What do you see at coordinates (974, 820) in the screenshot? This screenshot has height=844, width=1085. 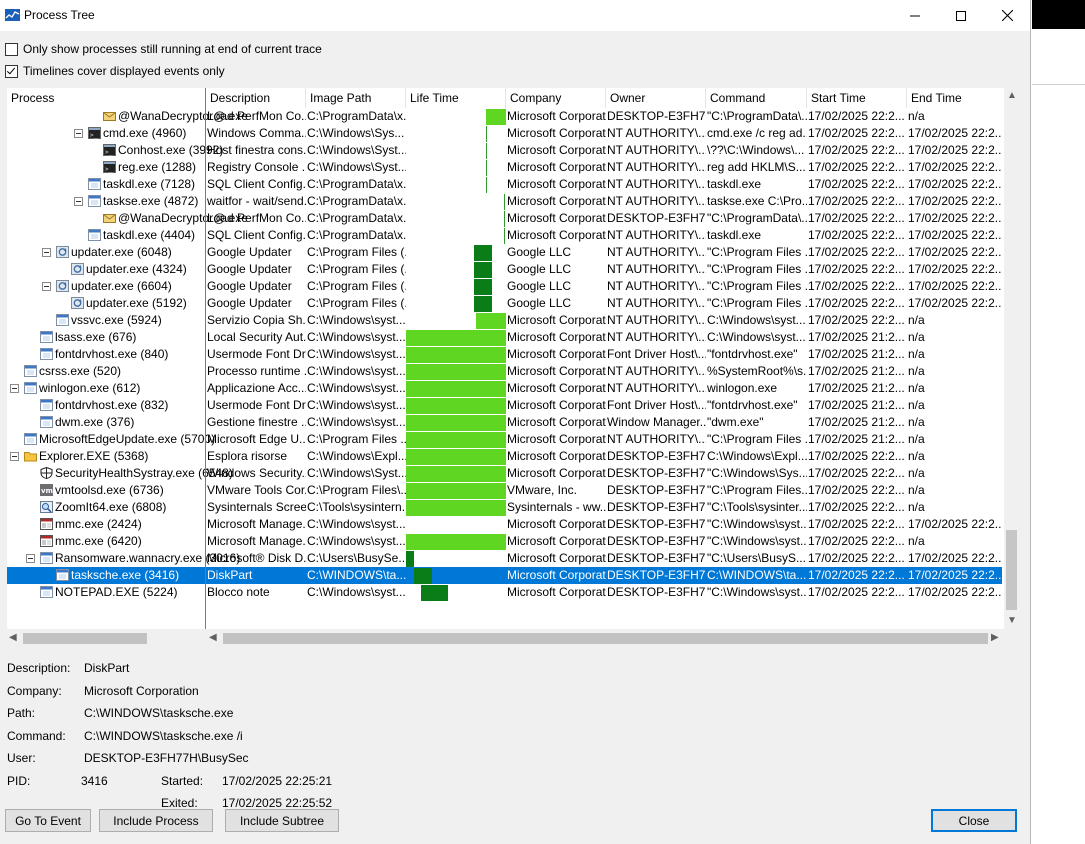 I see `close-button: Close` at bounding box center [974, 820].